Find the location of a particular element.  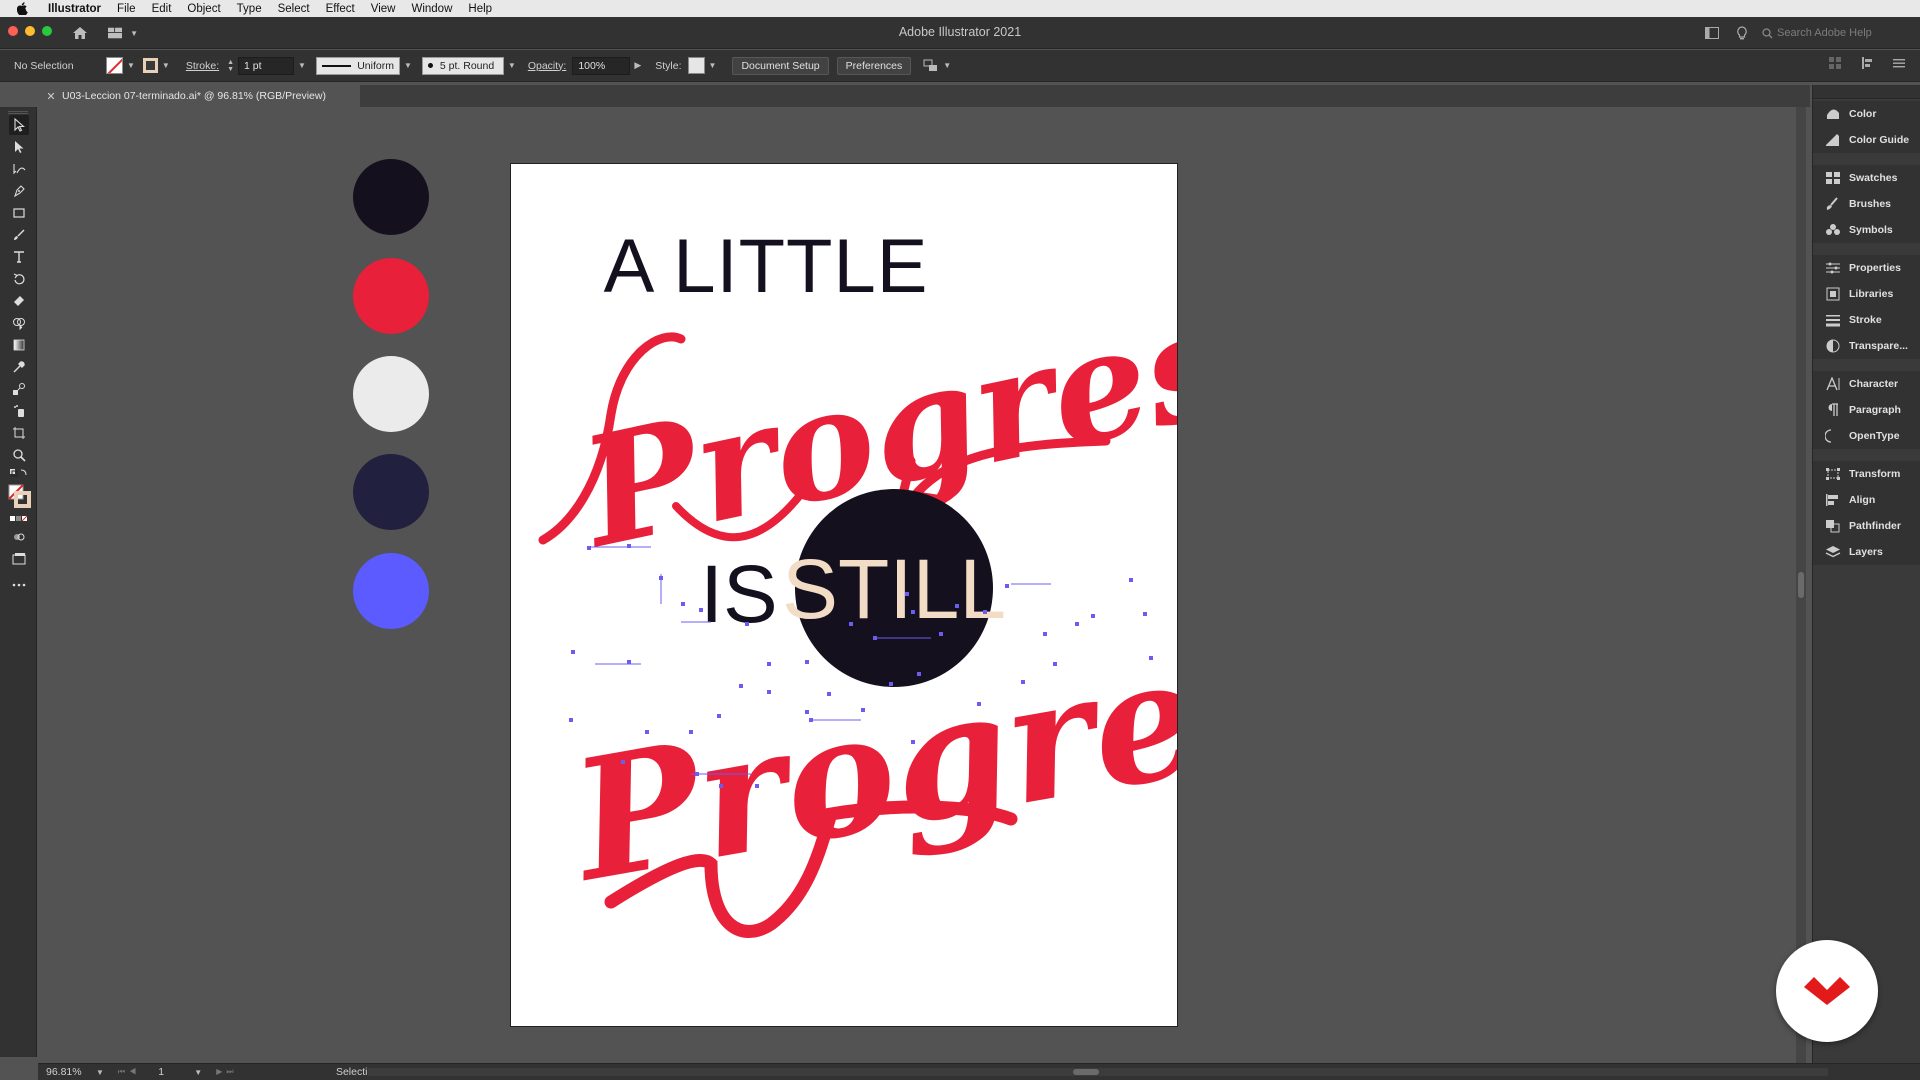

panel-item-transform: Transform is located at coordinates (1866, 474).